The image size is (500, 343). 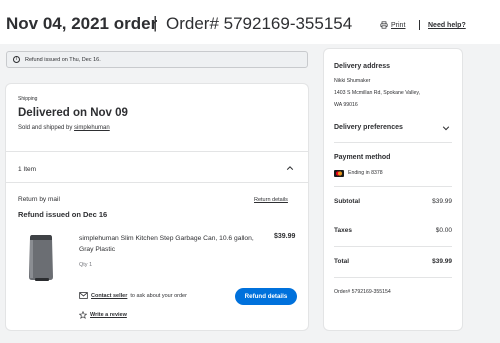 What do you see at coordinates (362, 66) in the screenshot?
I see `delivery-address-title: Delivery address` at bounding box center [362, 66].